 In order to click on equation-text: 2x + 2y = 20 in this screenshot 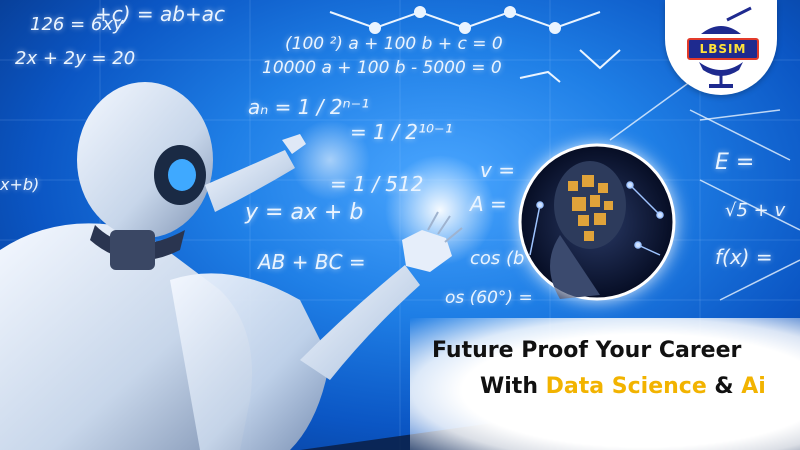, I will do `click(75, 58)`.